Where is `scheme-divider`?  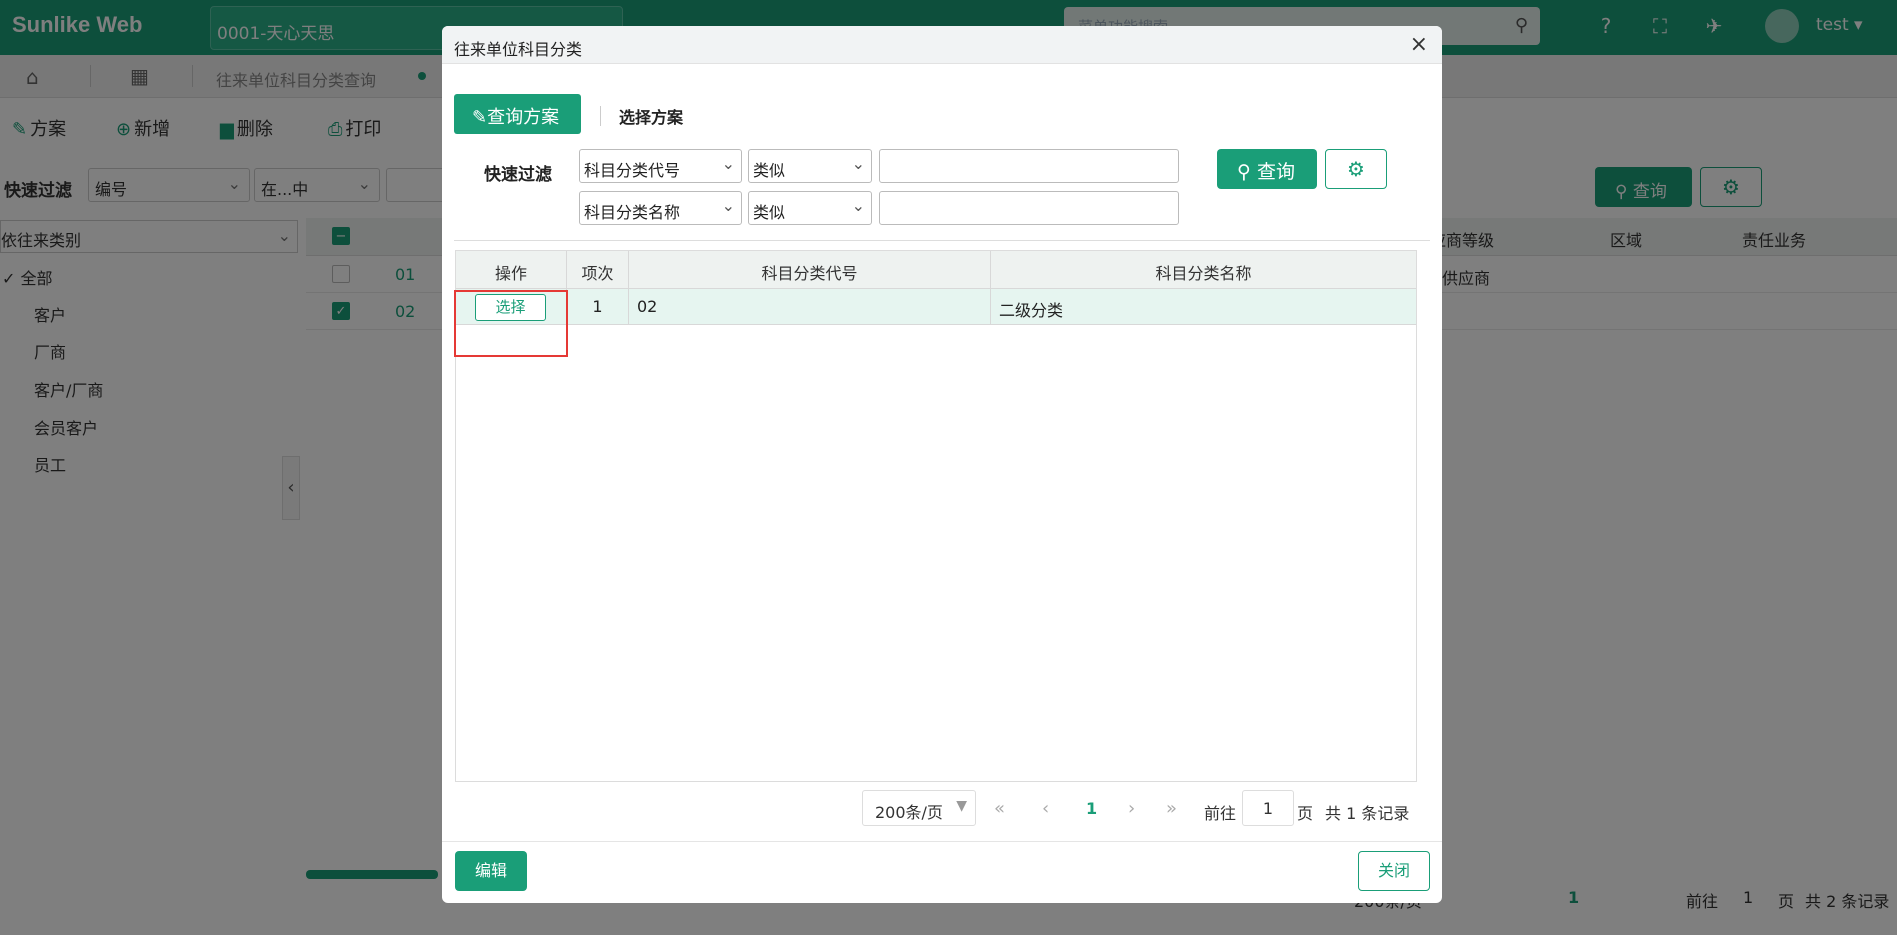 scheme-divider is located at coordinates (600, 116).